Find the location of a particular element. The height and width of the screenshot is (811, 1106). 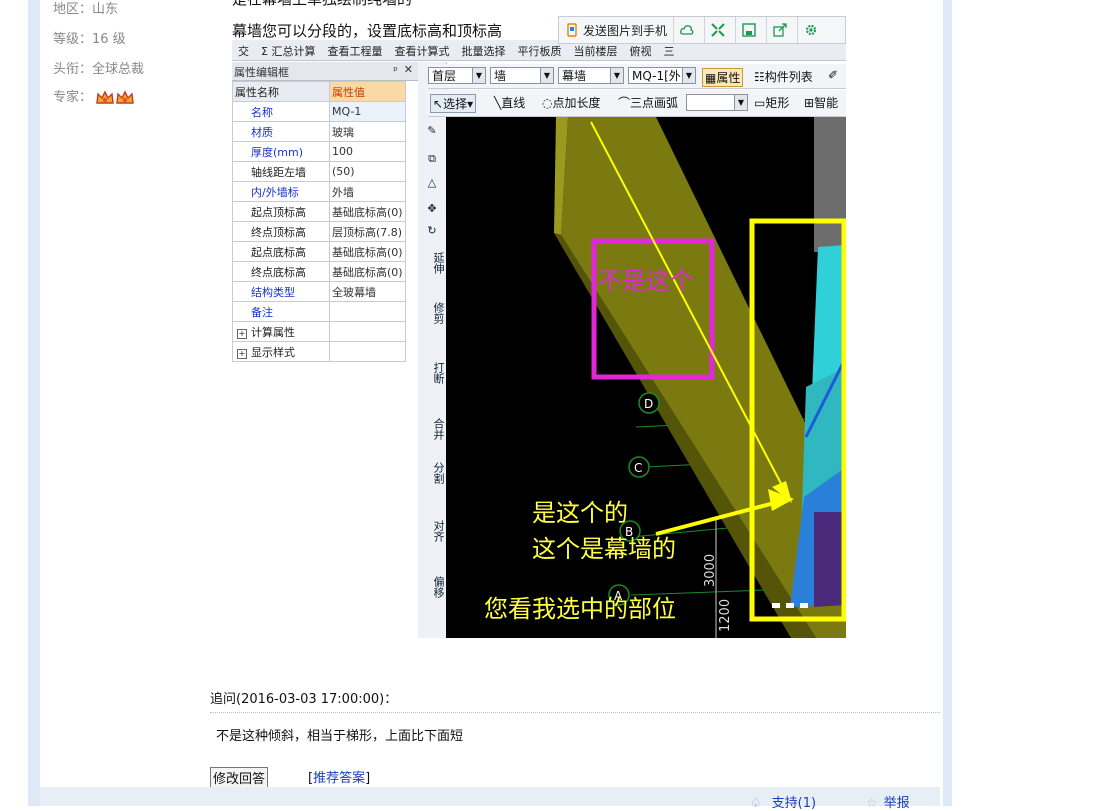

property-group: + 计算属性 is located at coordinates (319, 331).